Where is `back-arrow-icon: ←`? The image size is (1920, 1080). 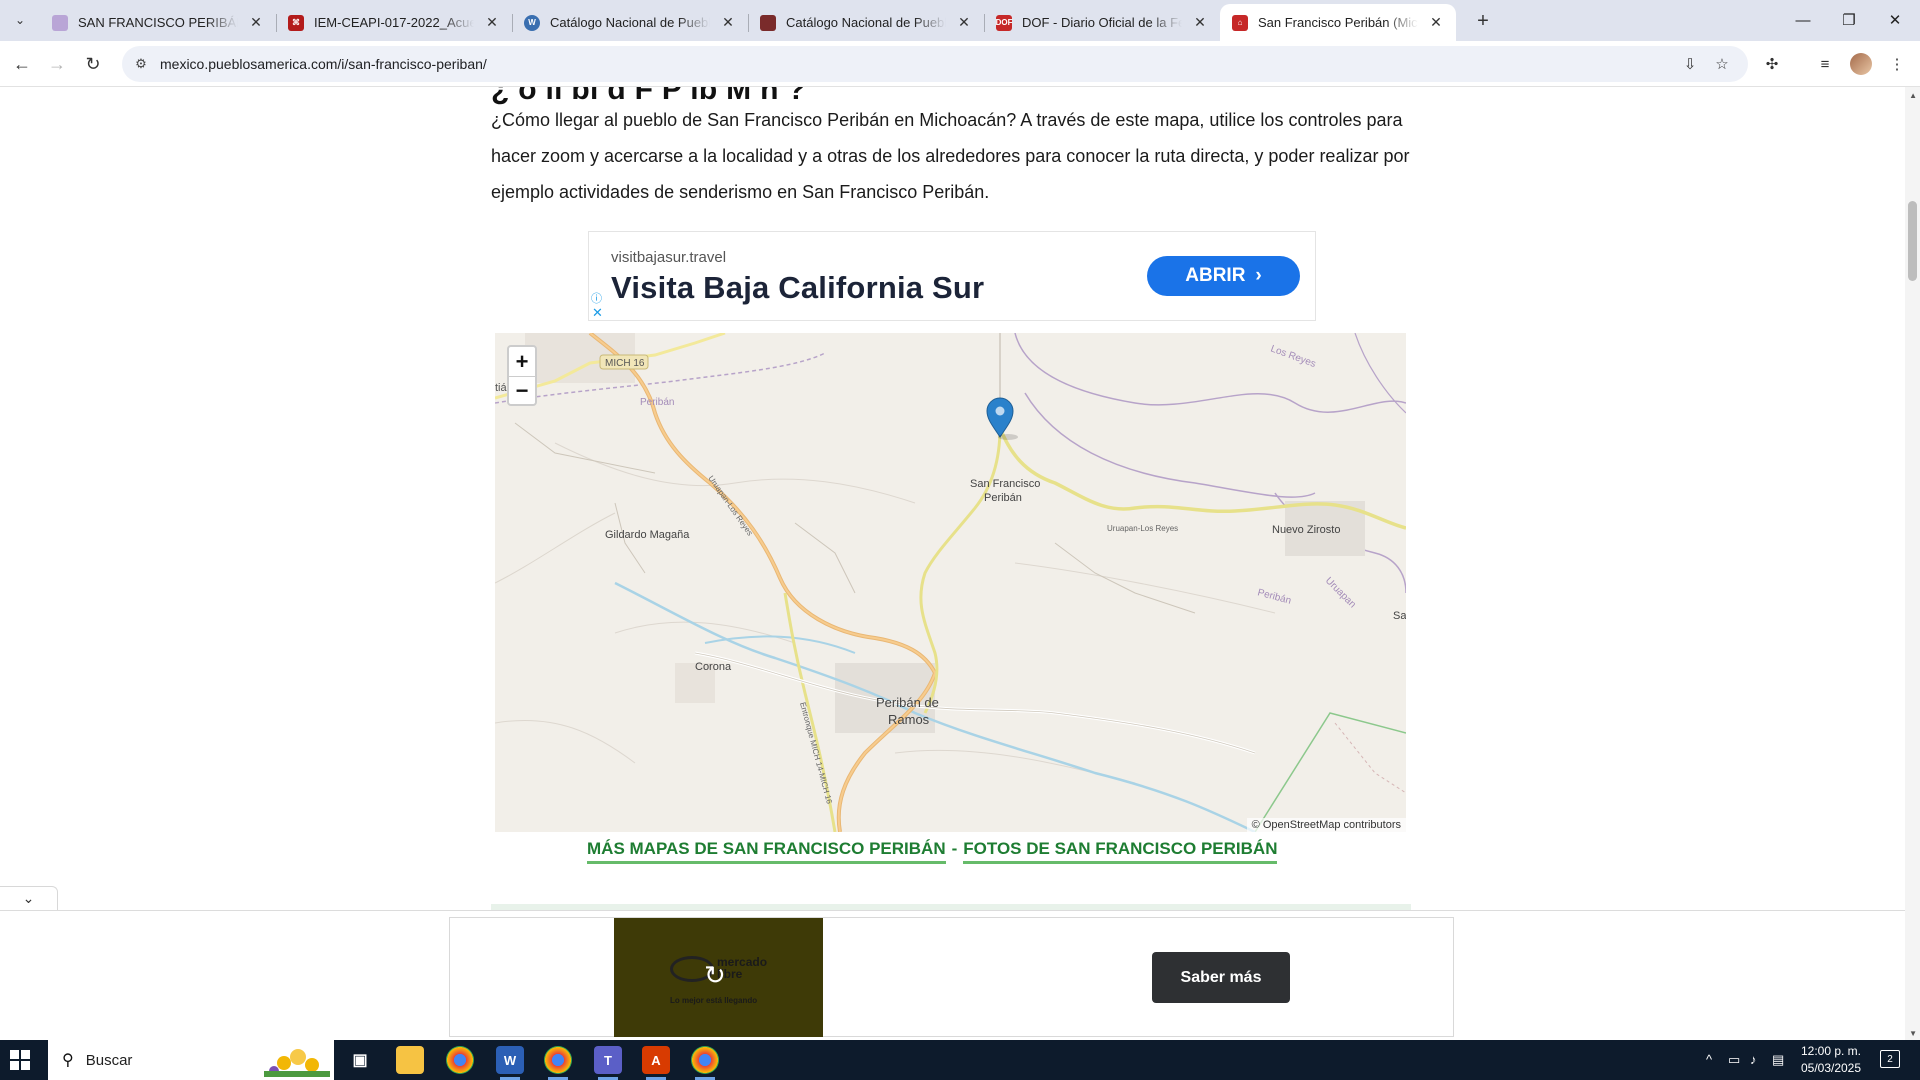
back-arrow-icon: ← is located at coordinates (22, 64).